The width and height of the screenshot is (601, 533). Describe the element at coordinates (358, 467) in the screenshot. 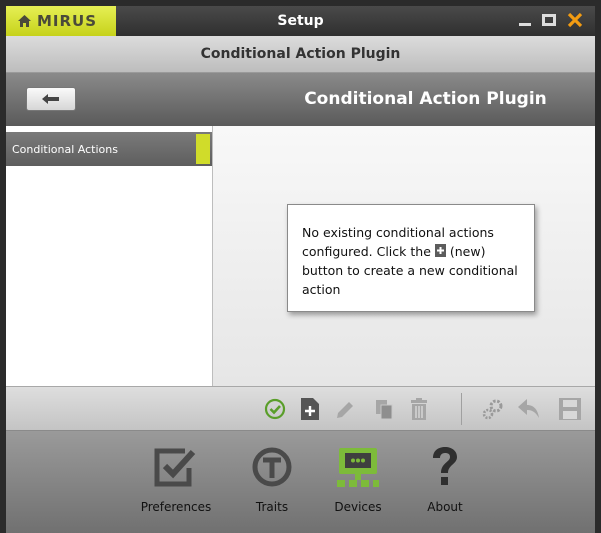

I see `devices-icon` at that location.